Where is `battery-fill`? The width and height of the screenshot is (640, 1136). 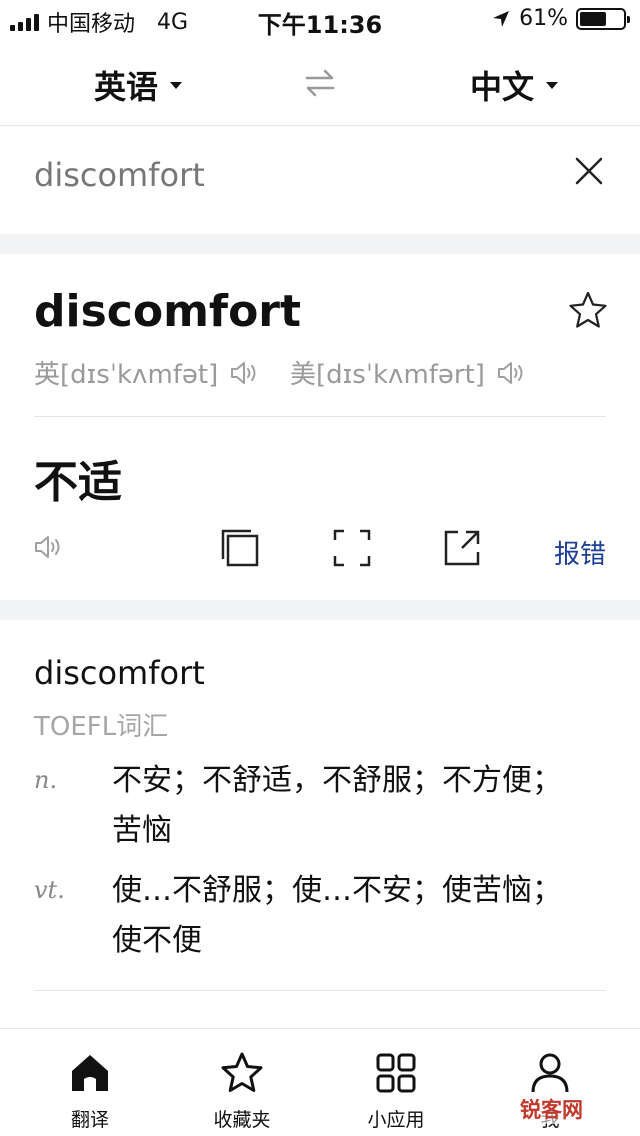 battery-fill is located at coordinates (593, 18).